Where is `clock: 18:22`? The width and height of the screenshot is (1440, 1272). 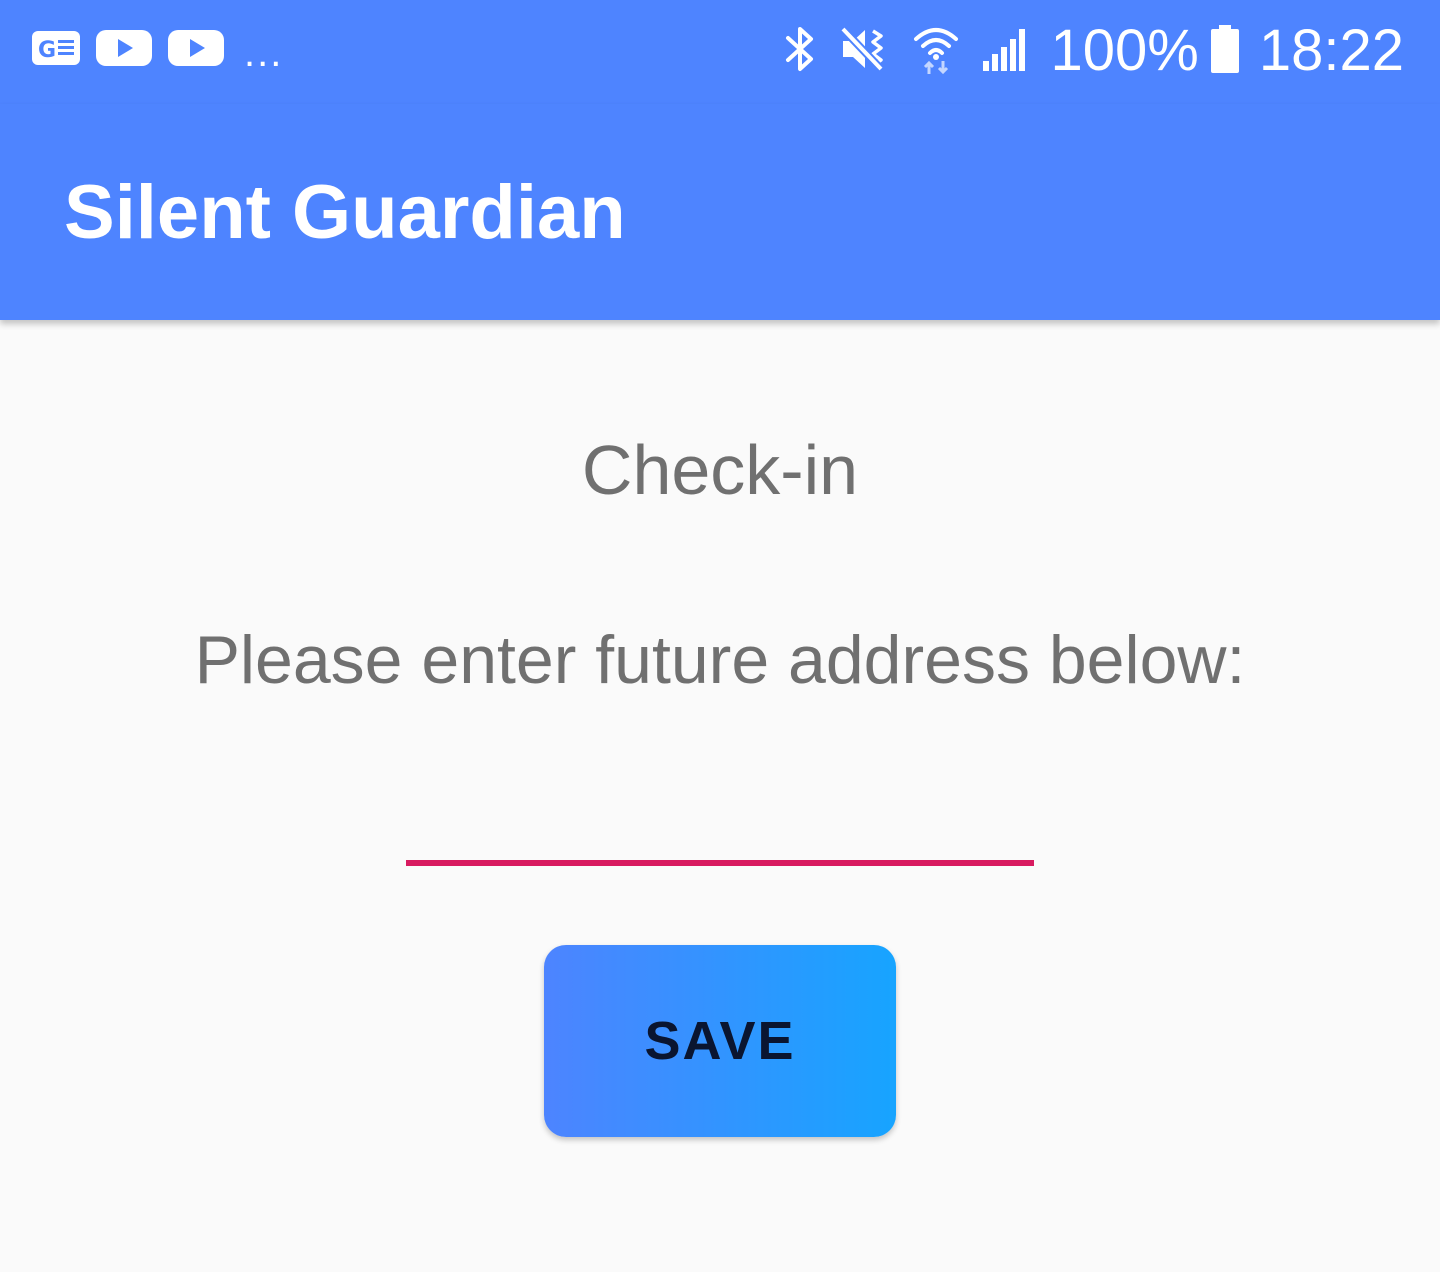
clock: 18:22 is located at coordinates (1331, 50).